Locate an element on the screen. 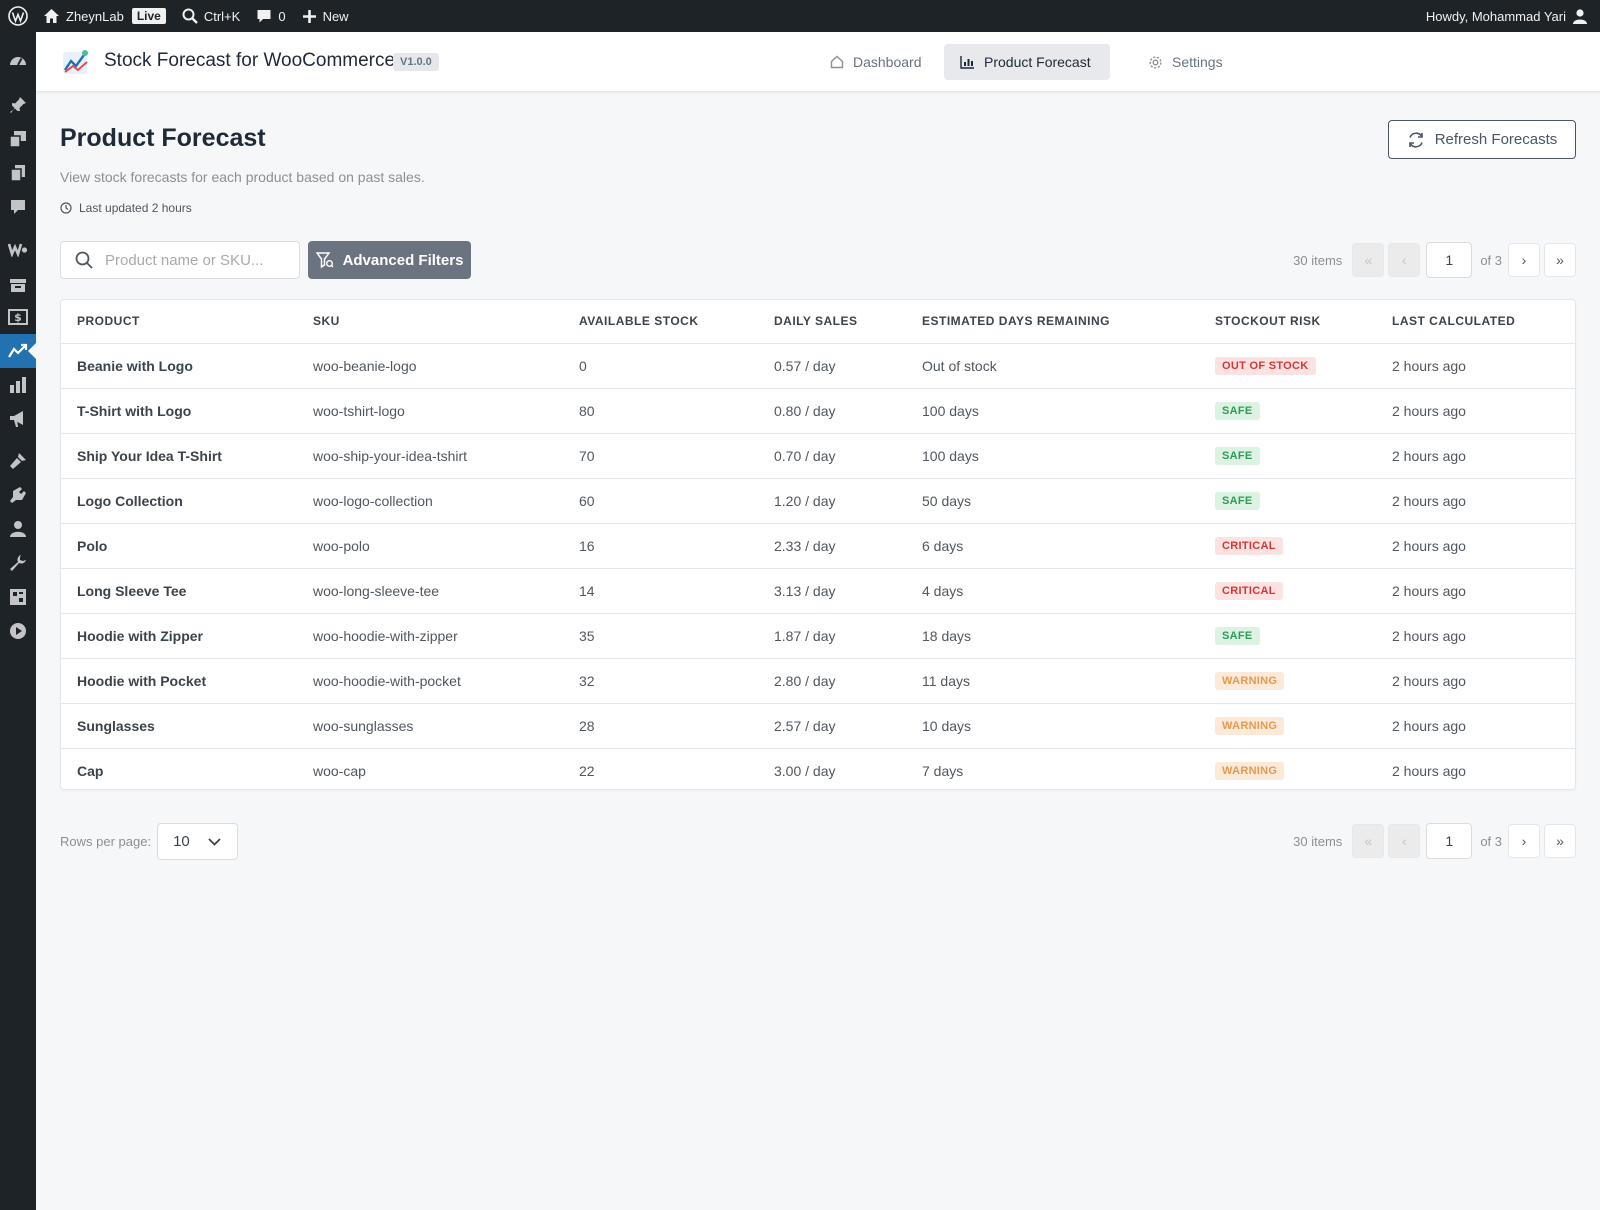  stock-cell: 14 is located at coordinates (660, 591).